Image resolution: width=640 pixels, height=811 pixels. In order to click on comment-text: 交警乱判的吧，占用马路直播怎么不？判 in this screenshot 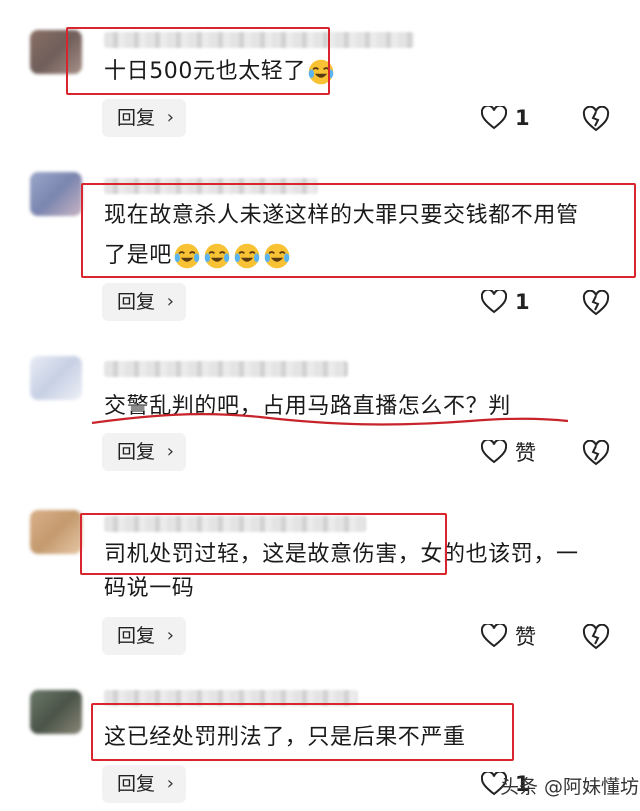, I will do `click(307, 406)`.